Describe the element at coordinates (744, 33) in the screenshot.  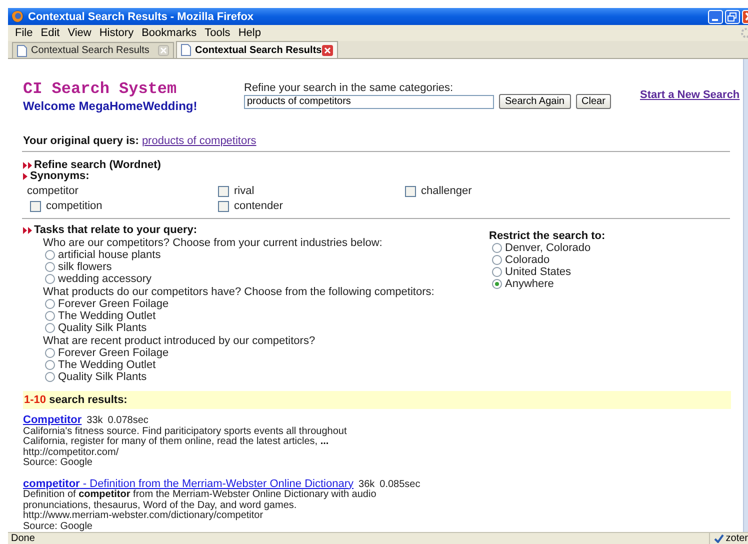
I see `throbber-icon` at that location.